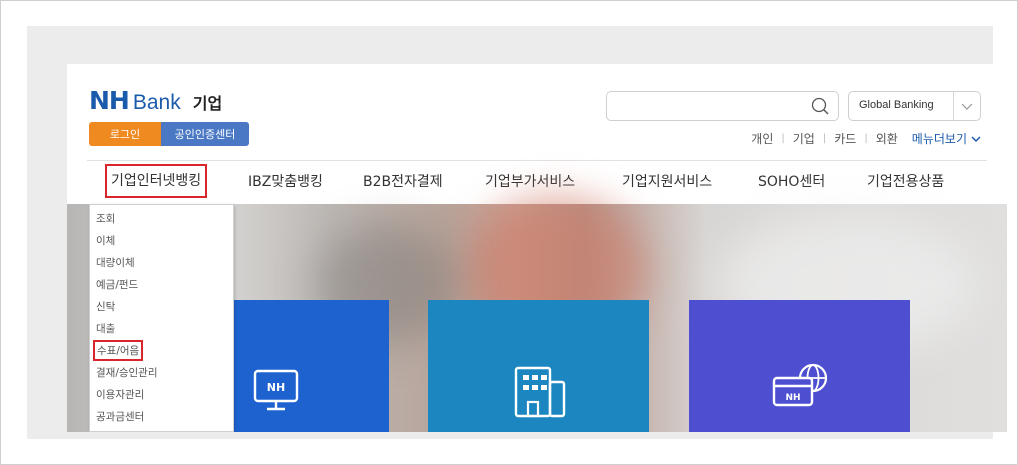 The image size is (1018, 465). I want to click on search-icon, so click(820, 106).